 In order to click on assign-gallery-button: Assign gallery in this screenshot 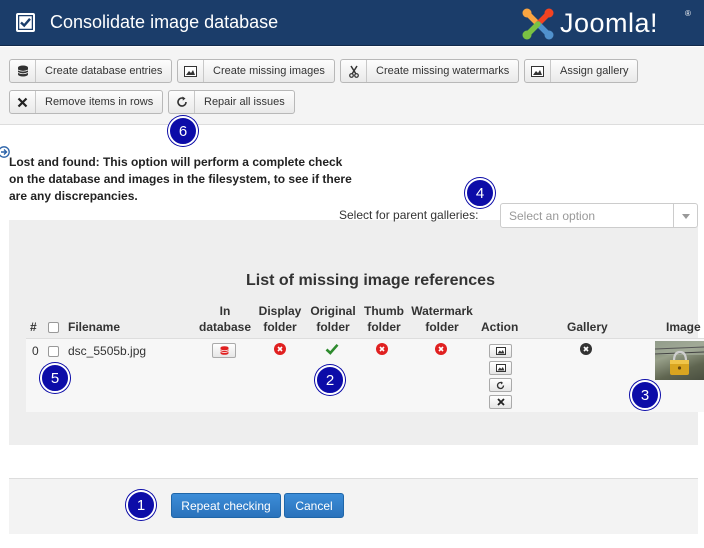, I will do `click(581, 71)`.